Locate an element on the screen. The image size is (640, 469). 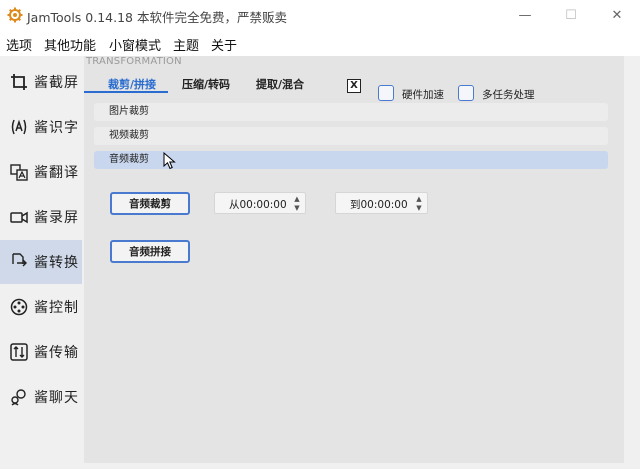
audio-join-button: 音频拼接 is located at coordinates (150, 251).